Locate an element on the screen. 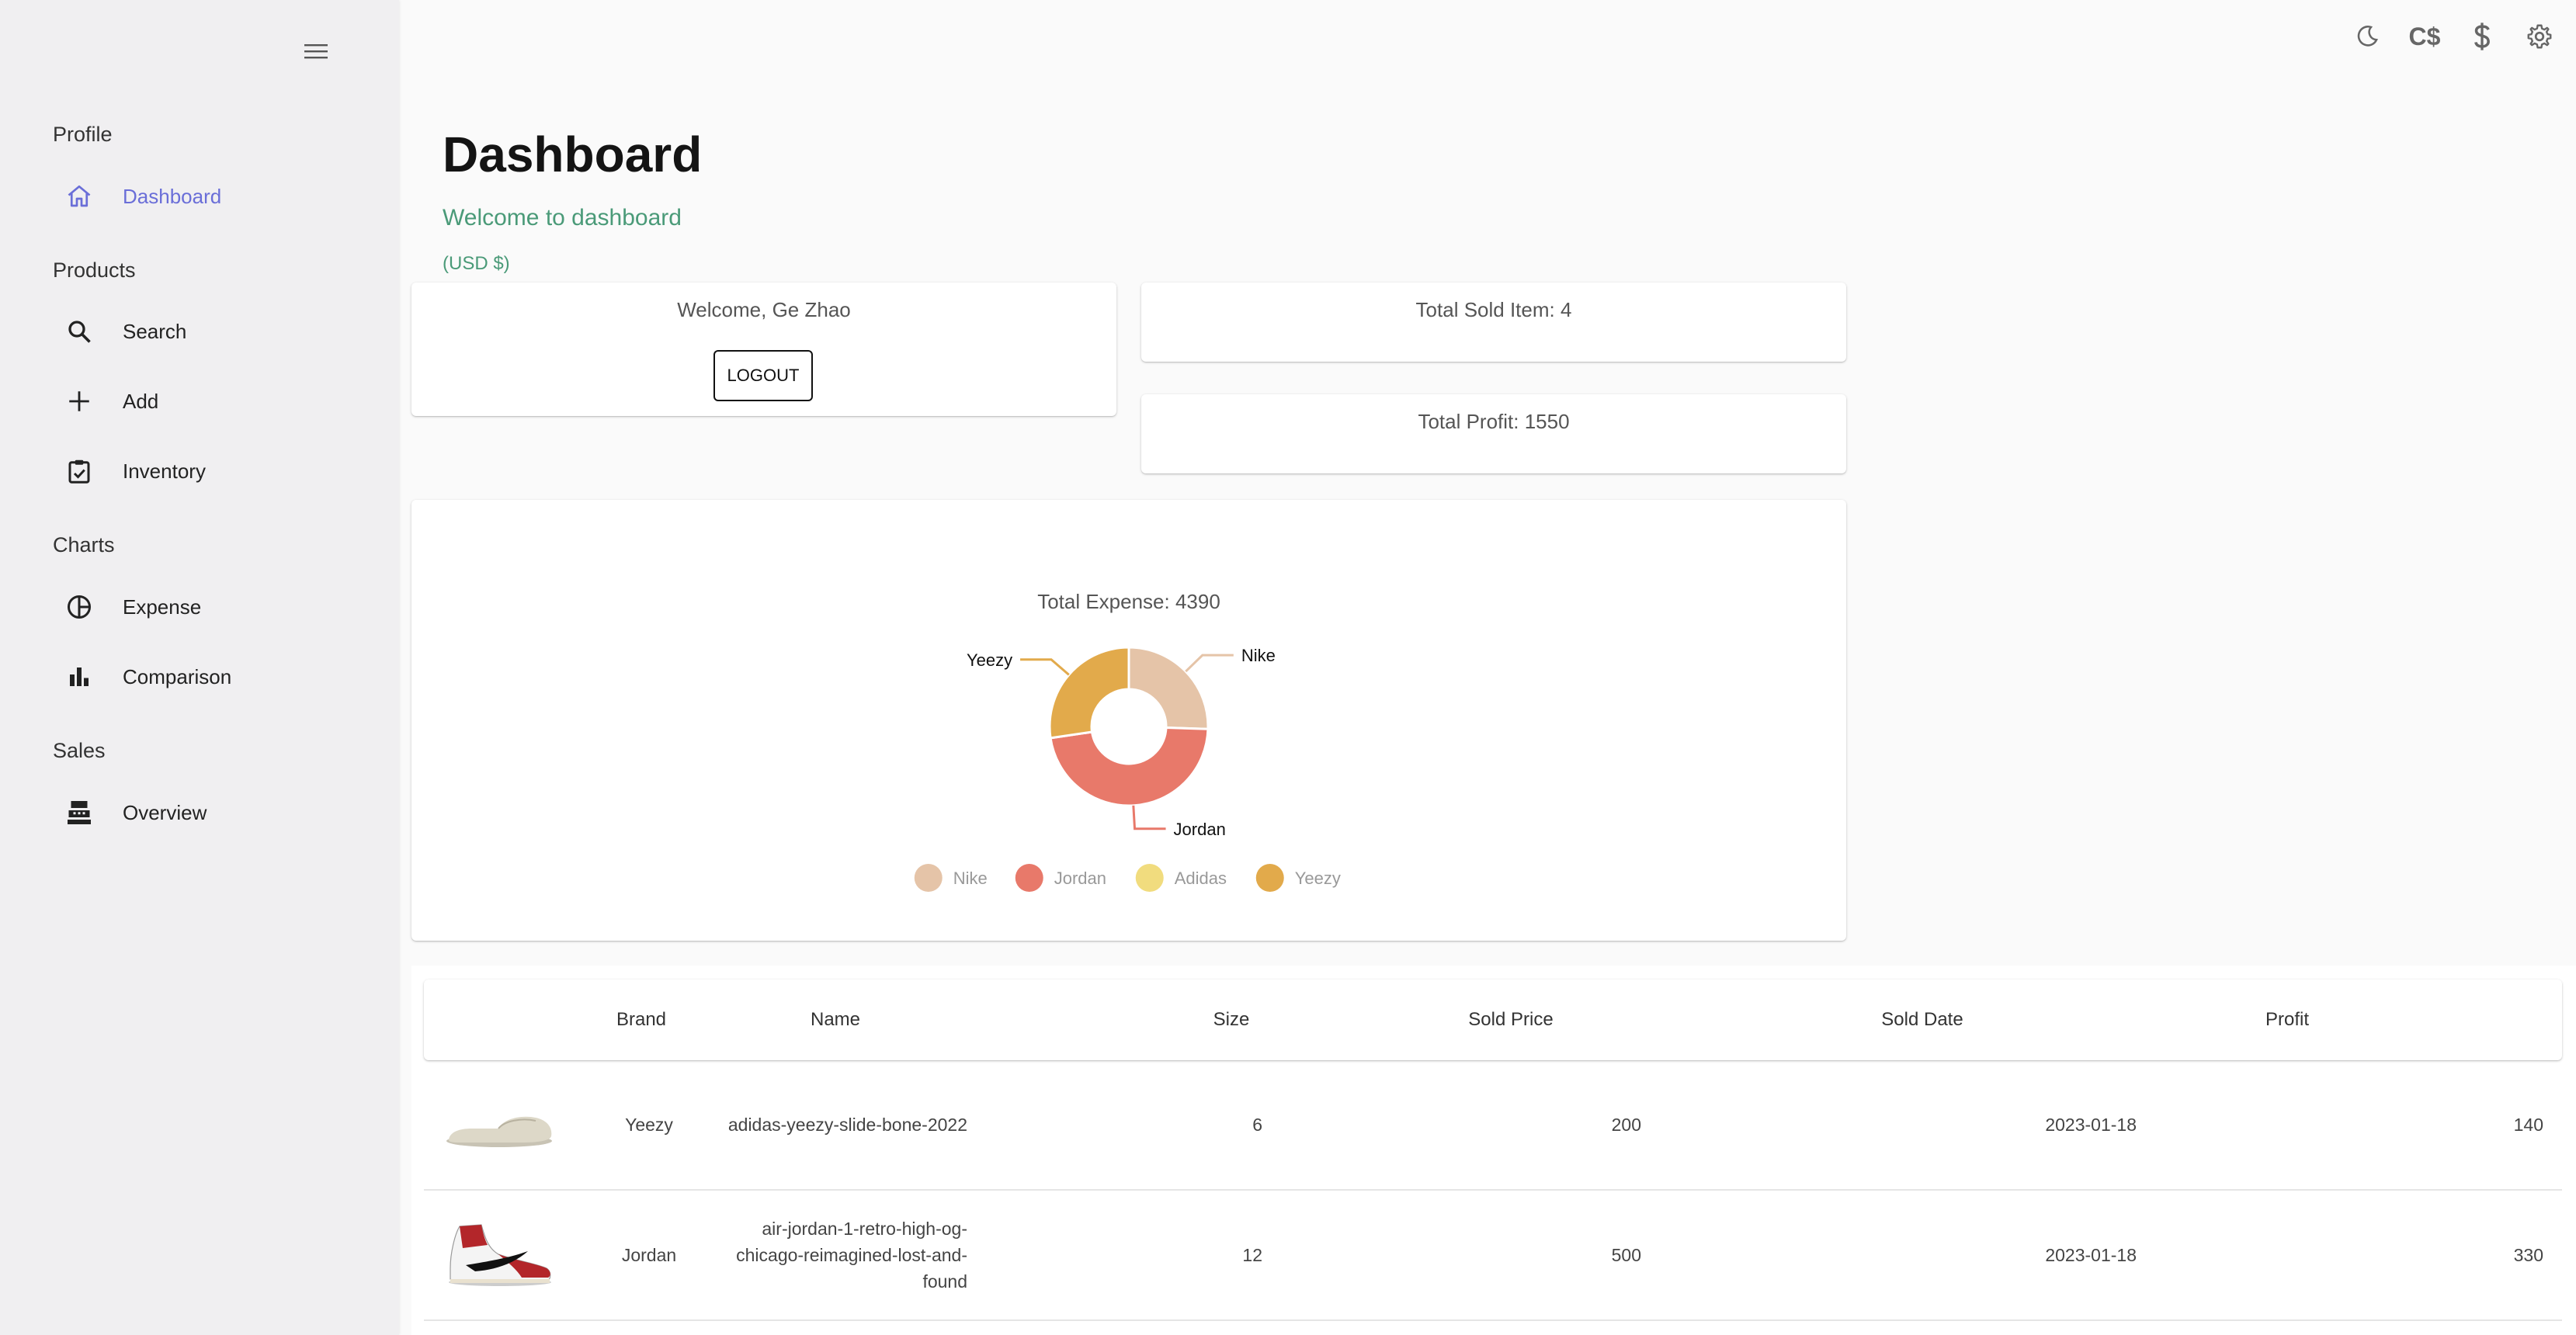 The height and width of the screenshot is (1335, 2576). usd-currency-icon is located at coordinates (2482, 36).